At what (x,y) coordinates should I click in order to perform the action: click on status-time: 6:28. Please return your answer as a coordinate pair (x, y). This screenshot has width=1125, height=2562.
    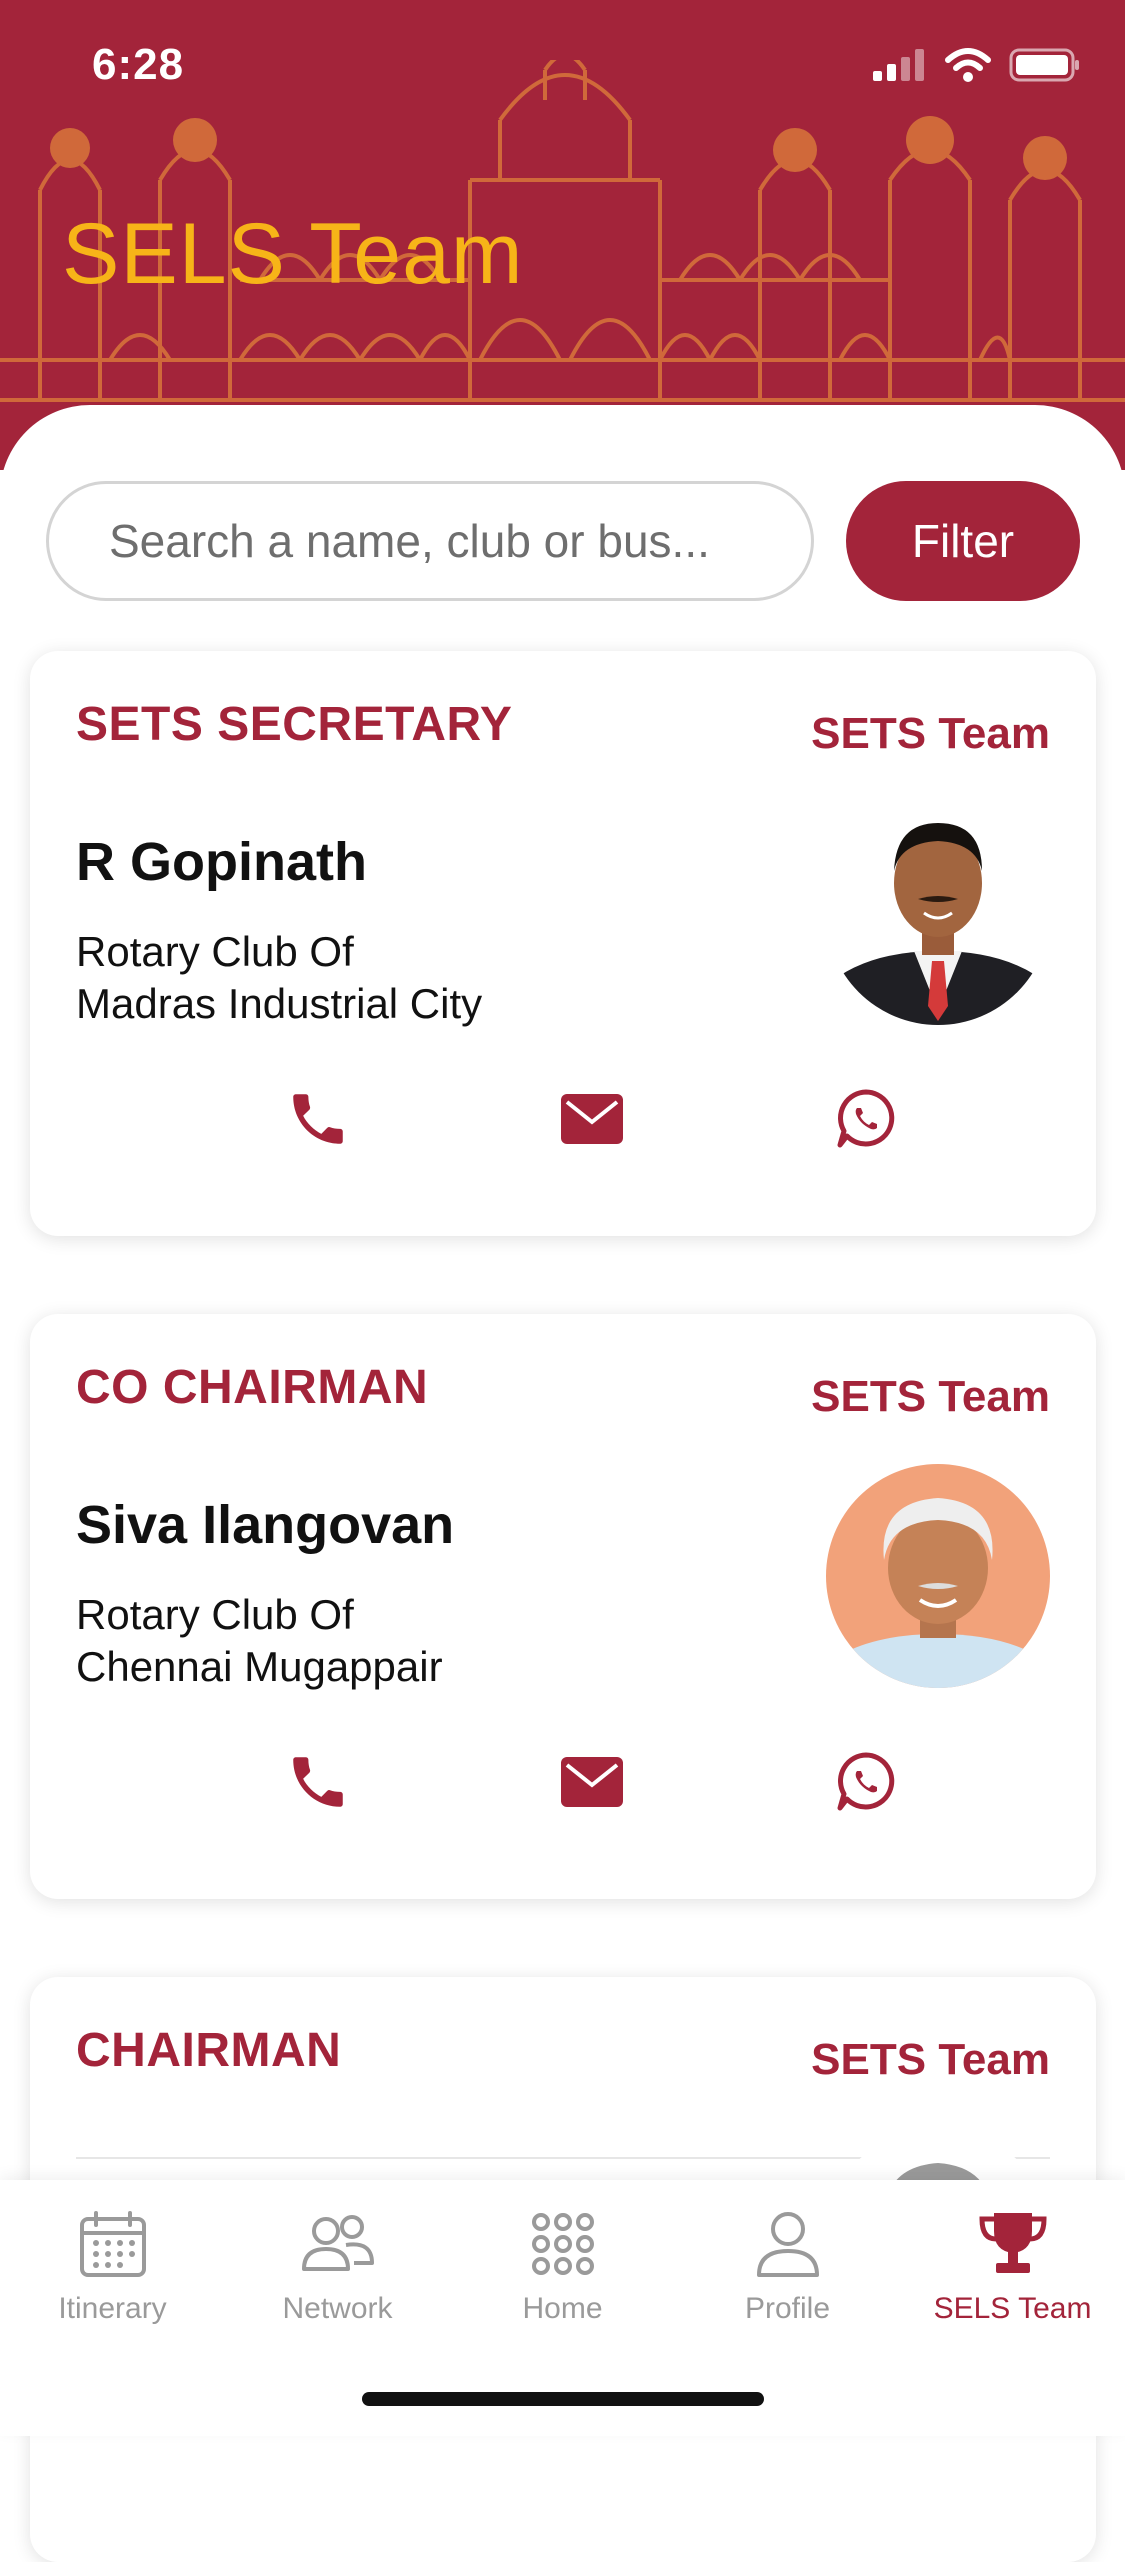
    Looking at the image, I should click on (138, 64).